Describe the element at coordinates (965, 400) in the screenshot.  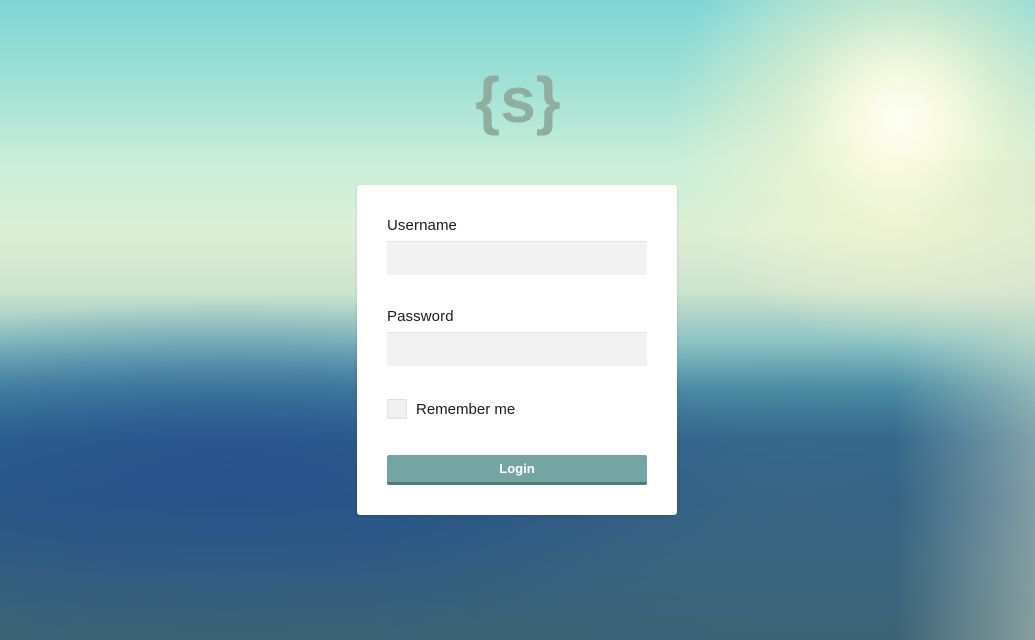
I see `background-haze` at that location.